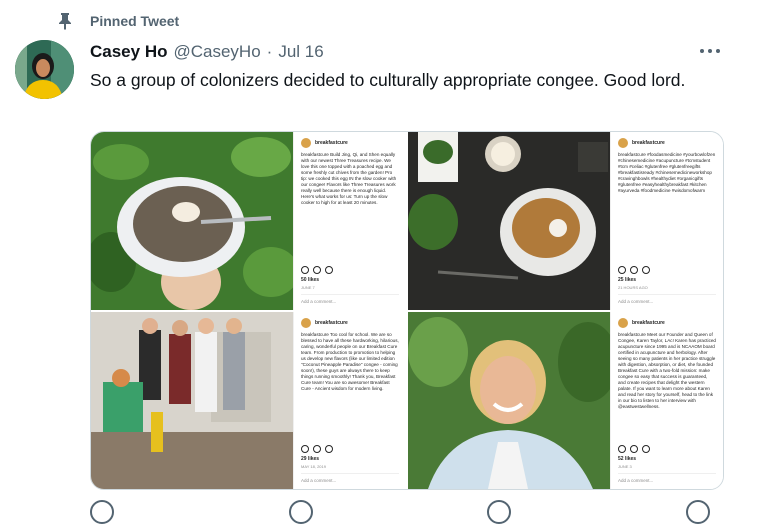  What do you see at coordinates (192, 221) in the screenshot?
I see `congee-bowl-photo` at bounding box center [192, 221].